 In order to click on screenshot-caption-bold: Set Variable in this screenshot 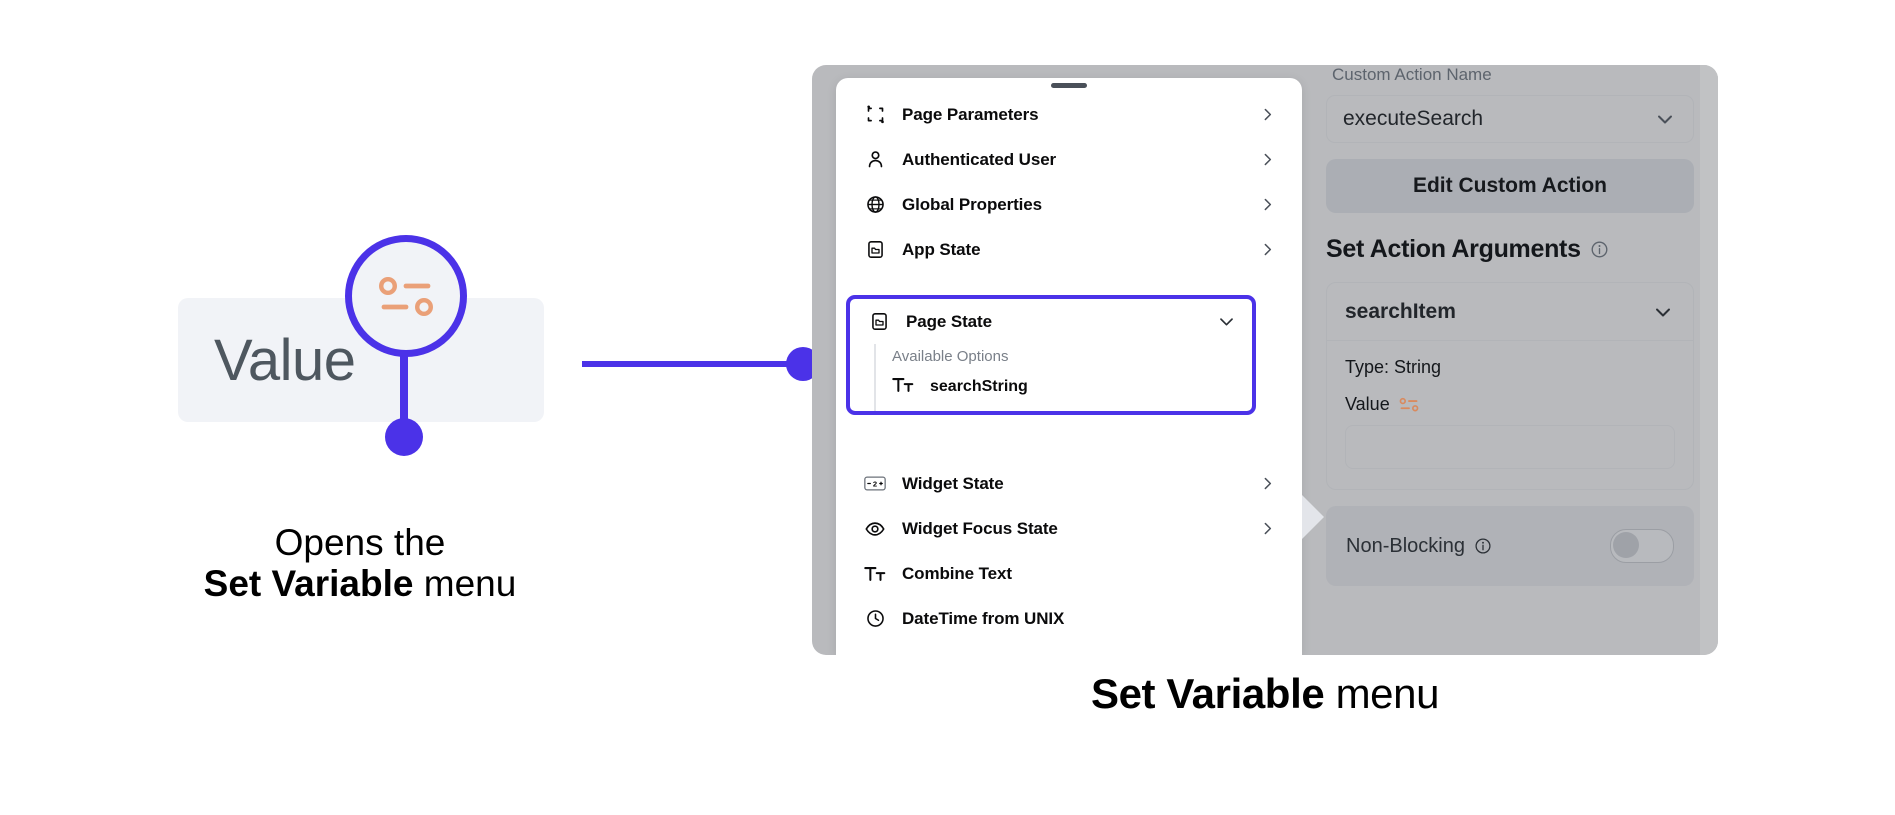, I will do `click(1207, 693)`.